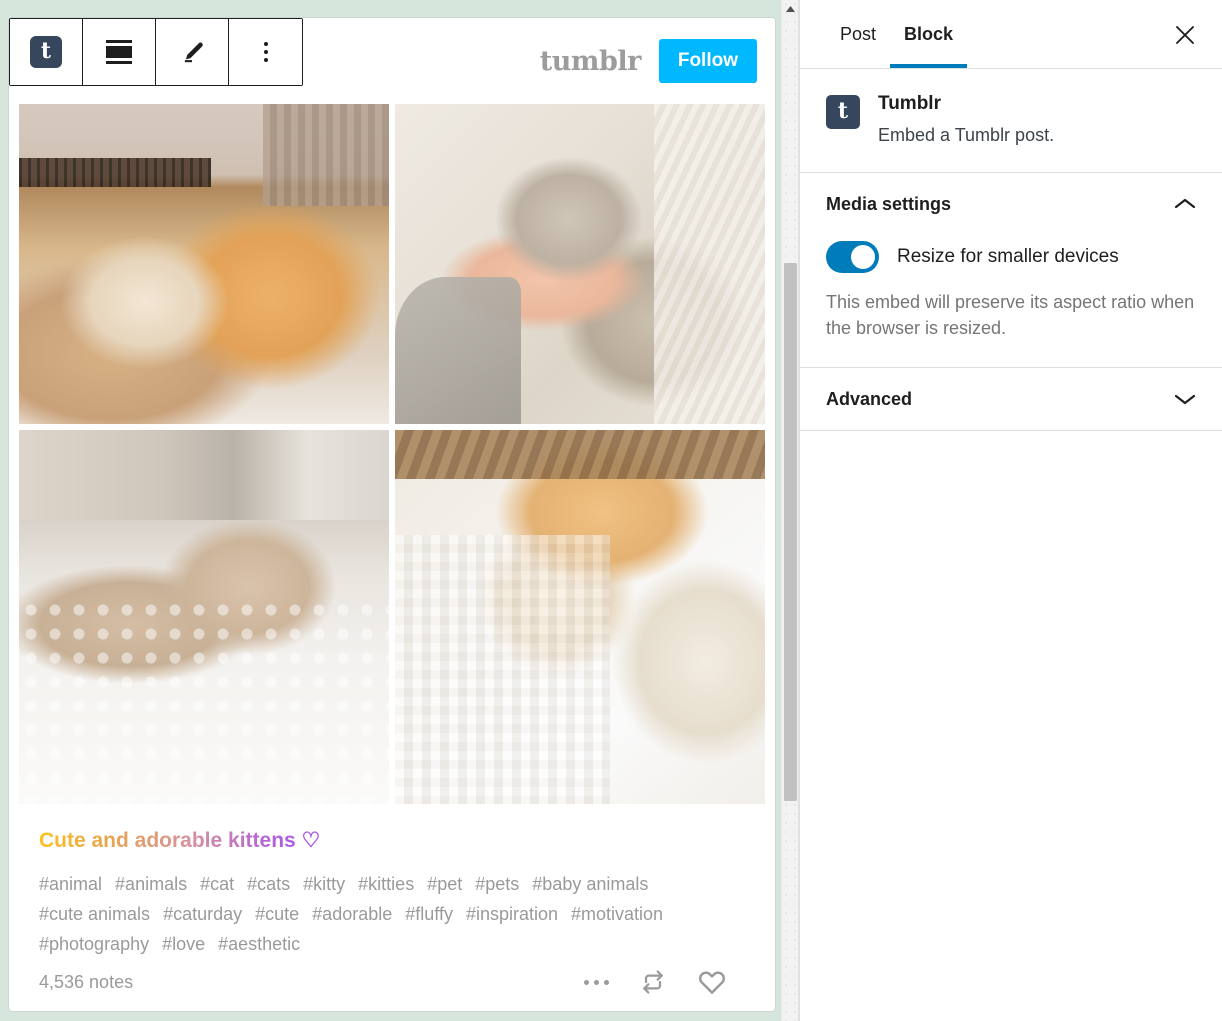 The width and height of the screenshot is (1222, 1021). I want to click on edit-pencil-icon, so click(193, 52).